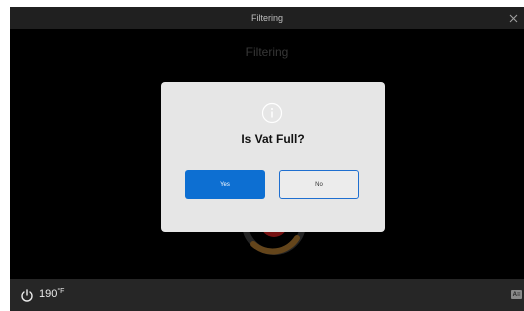 The width and height of the screenshot is (524, 311). I want to click on close-icon, so click(513, 18).